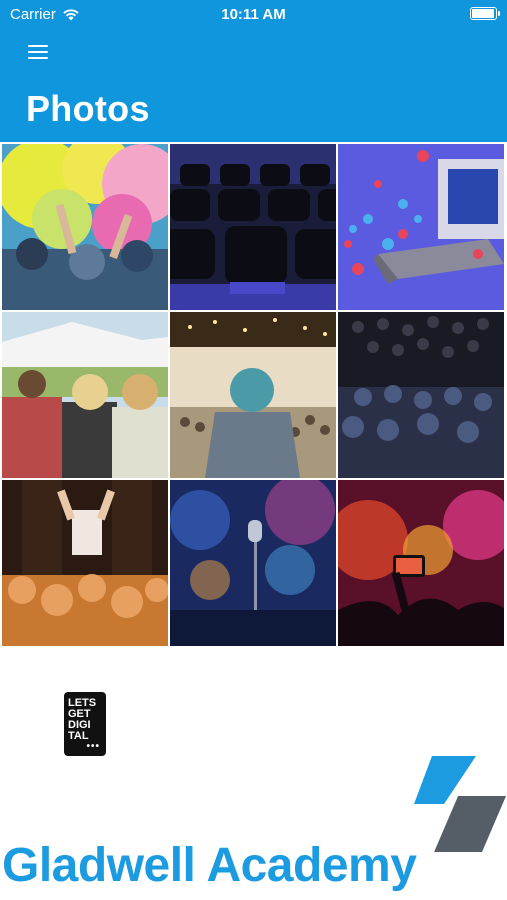 This screenshot has width=507, height=900. What do you see at coordinates (85, 724) in the screenshot?
I see `lets-get-digital-logo: LETS GET DIGI TAL •••` at bounding box center [85, 724].